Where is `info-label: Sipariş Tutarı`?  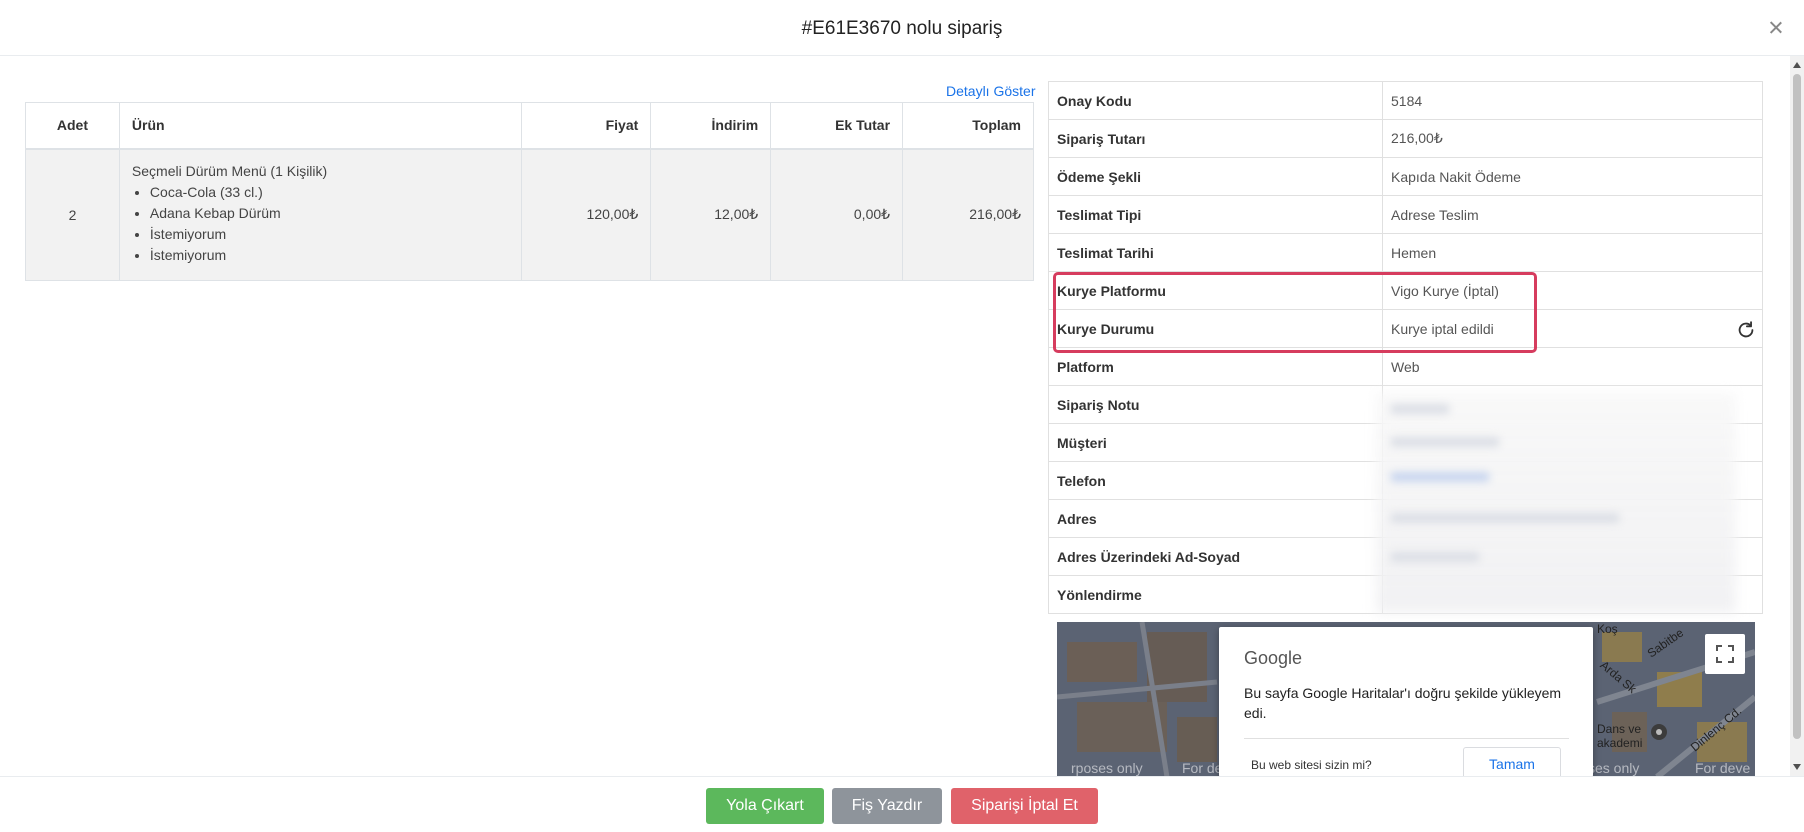 info-label: Sipariş Tutarı is located at coordinates (1215, 138).